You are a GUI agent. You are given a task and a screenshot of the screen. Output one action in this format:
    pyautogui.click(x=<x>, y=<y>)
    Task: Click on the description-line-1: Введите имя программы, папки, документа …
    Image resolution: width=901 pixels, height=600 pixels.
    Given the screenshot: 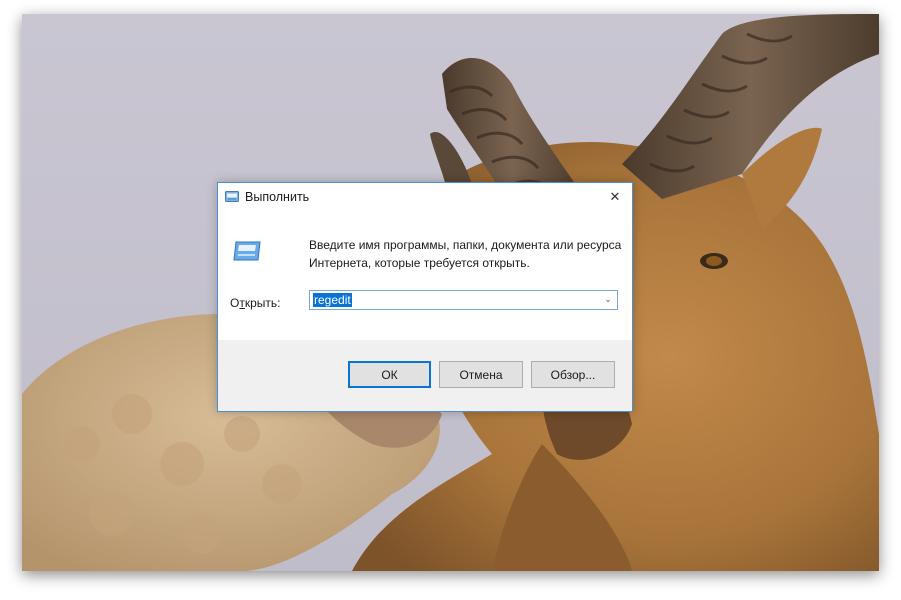 What is the action you would take?
    pyautogui.click(x=465, y=245)
    